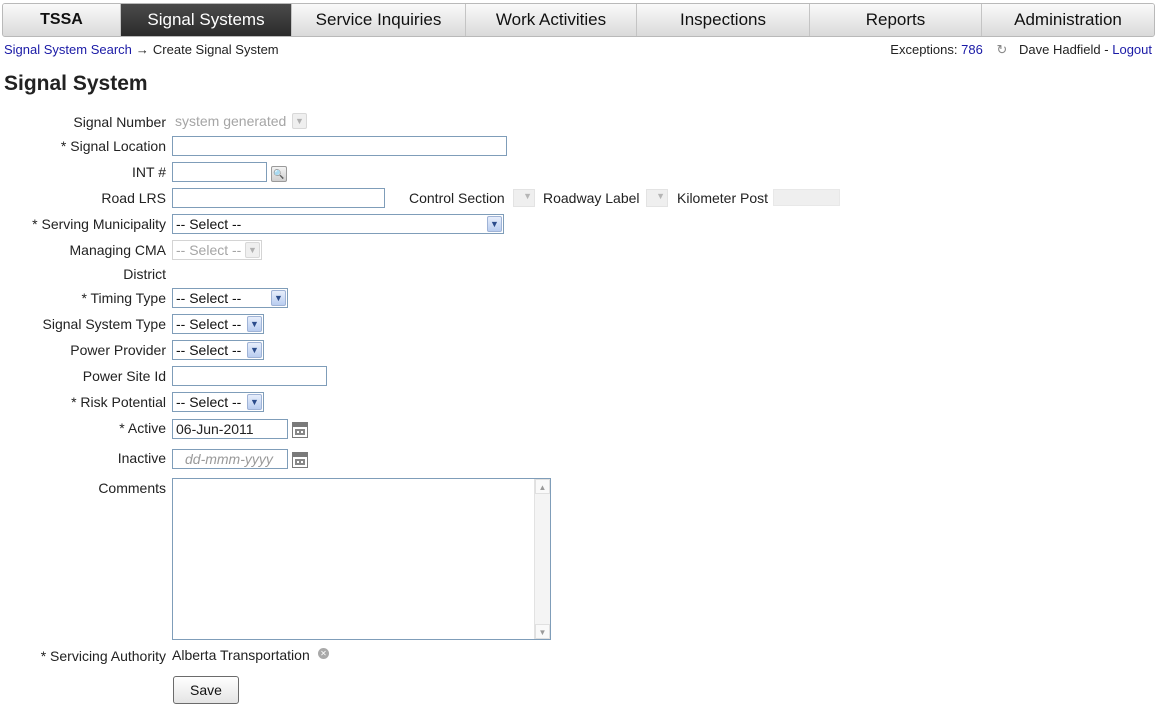 Image resolution: width=1156 pixels, height=708 pixels. Describe the element at coordinates (62, 20) in the screenshot. I see `nav-brand-tssa: TSSA` at that location.